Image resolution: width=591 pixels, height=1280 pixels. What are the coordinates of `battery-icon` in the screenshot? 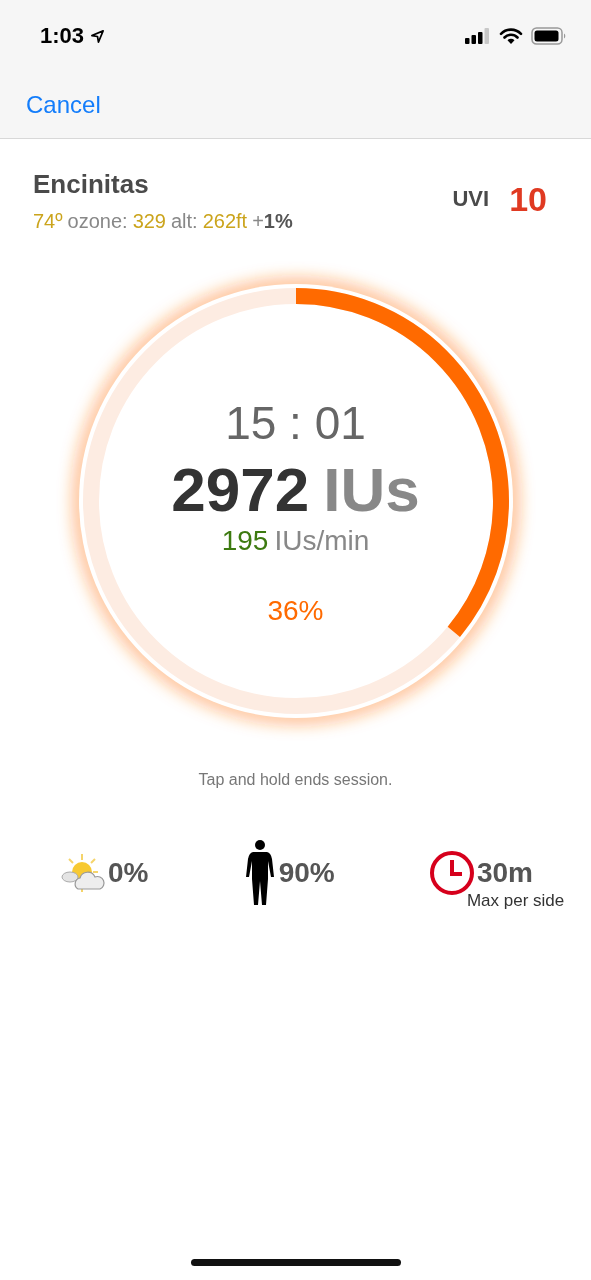 It's located at (549, 36).